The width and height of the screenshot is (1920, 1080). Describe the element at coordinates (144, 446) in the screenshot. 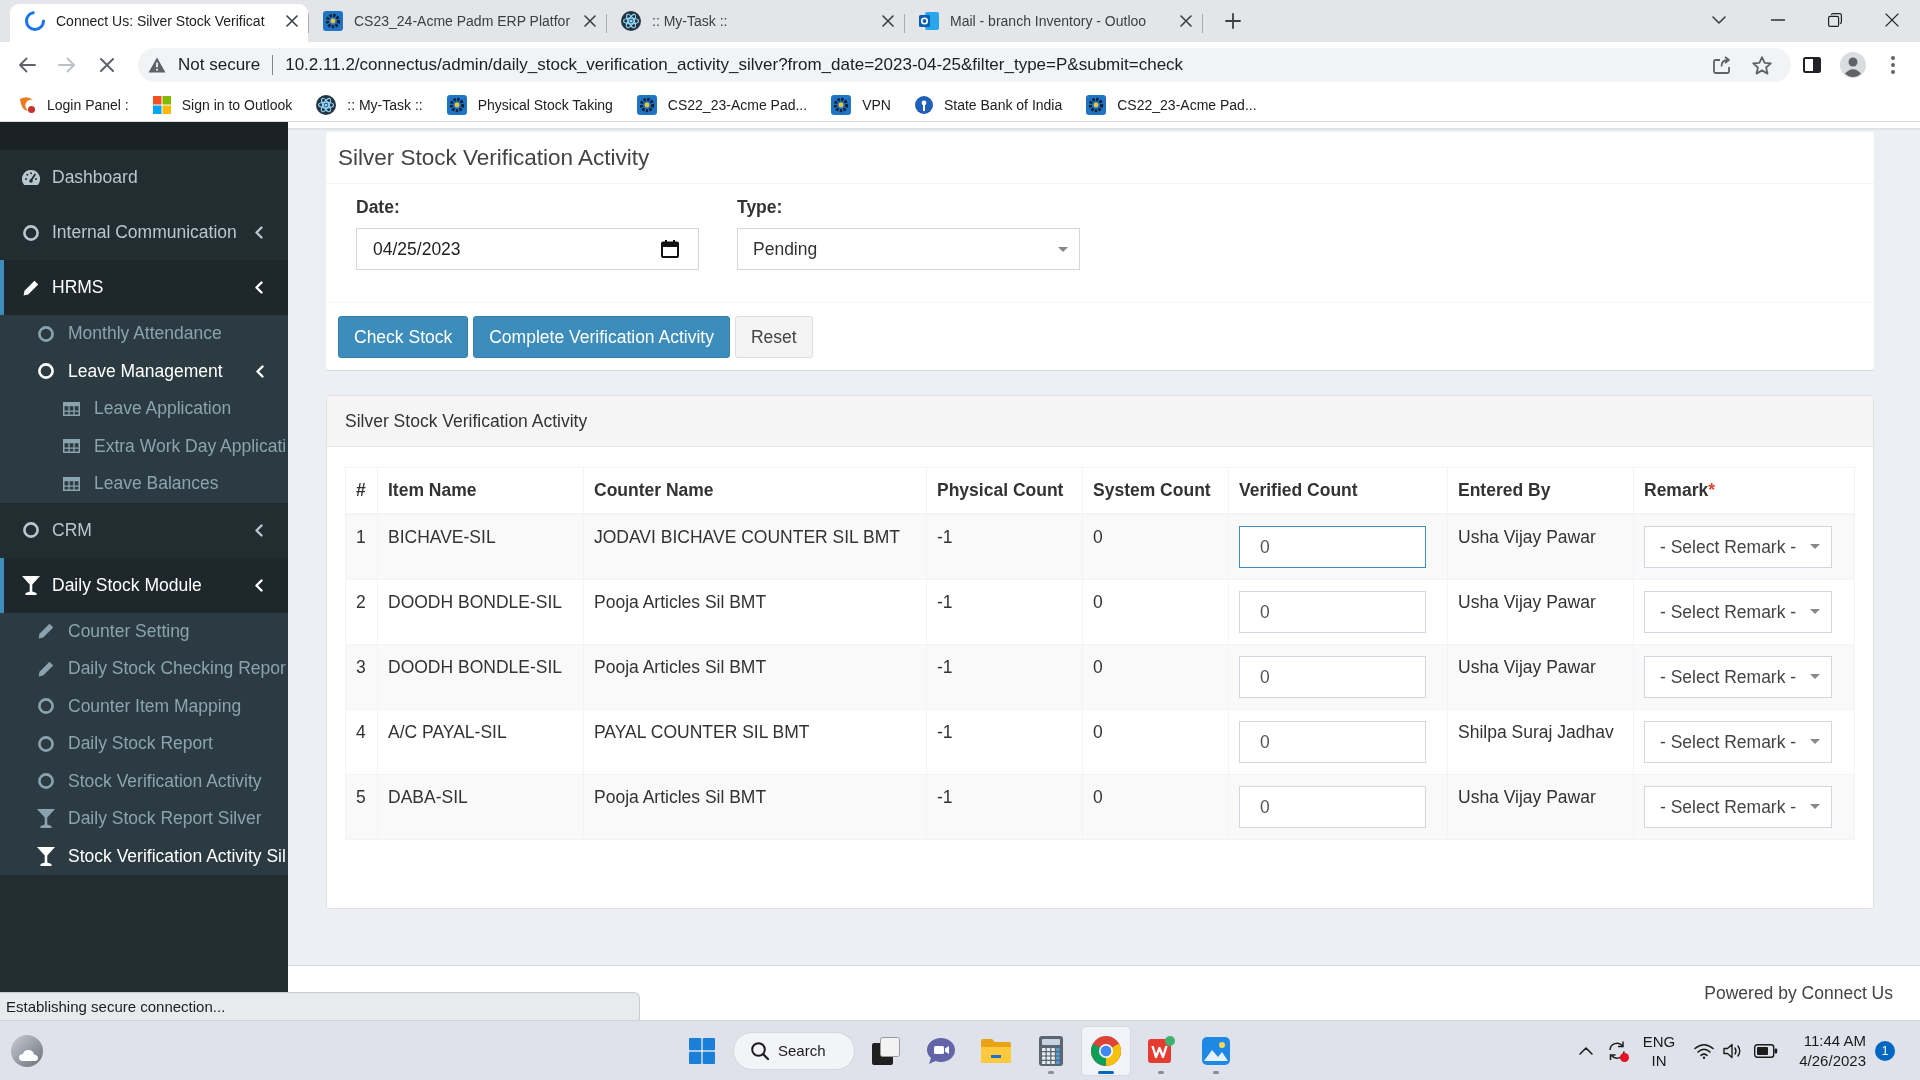

I see `sidebar-subitem: Extra Work Day Applicati` at that location.